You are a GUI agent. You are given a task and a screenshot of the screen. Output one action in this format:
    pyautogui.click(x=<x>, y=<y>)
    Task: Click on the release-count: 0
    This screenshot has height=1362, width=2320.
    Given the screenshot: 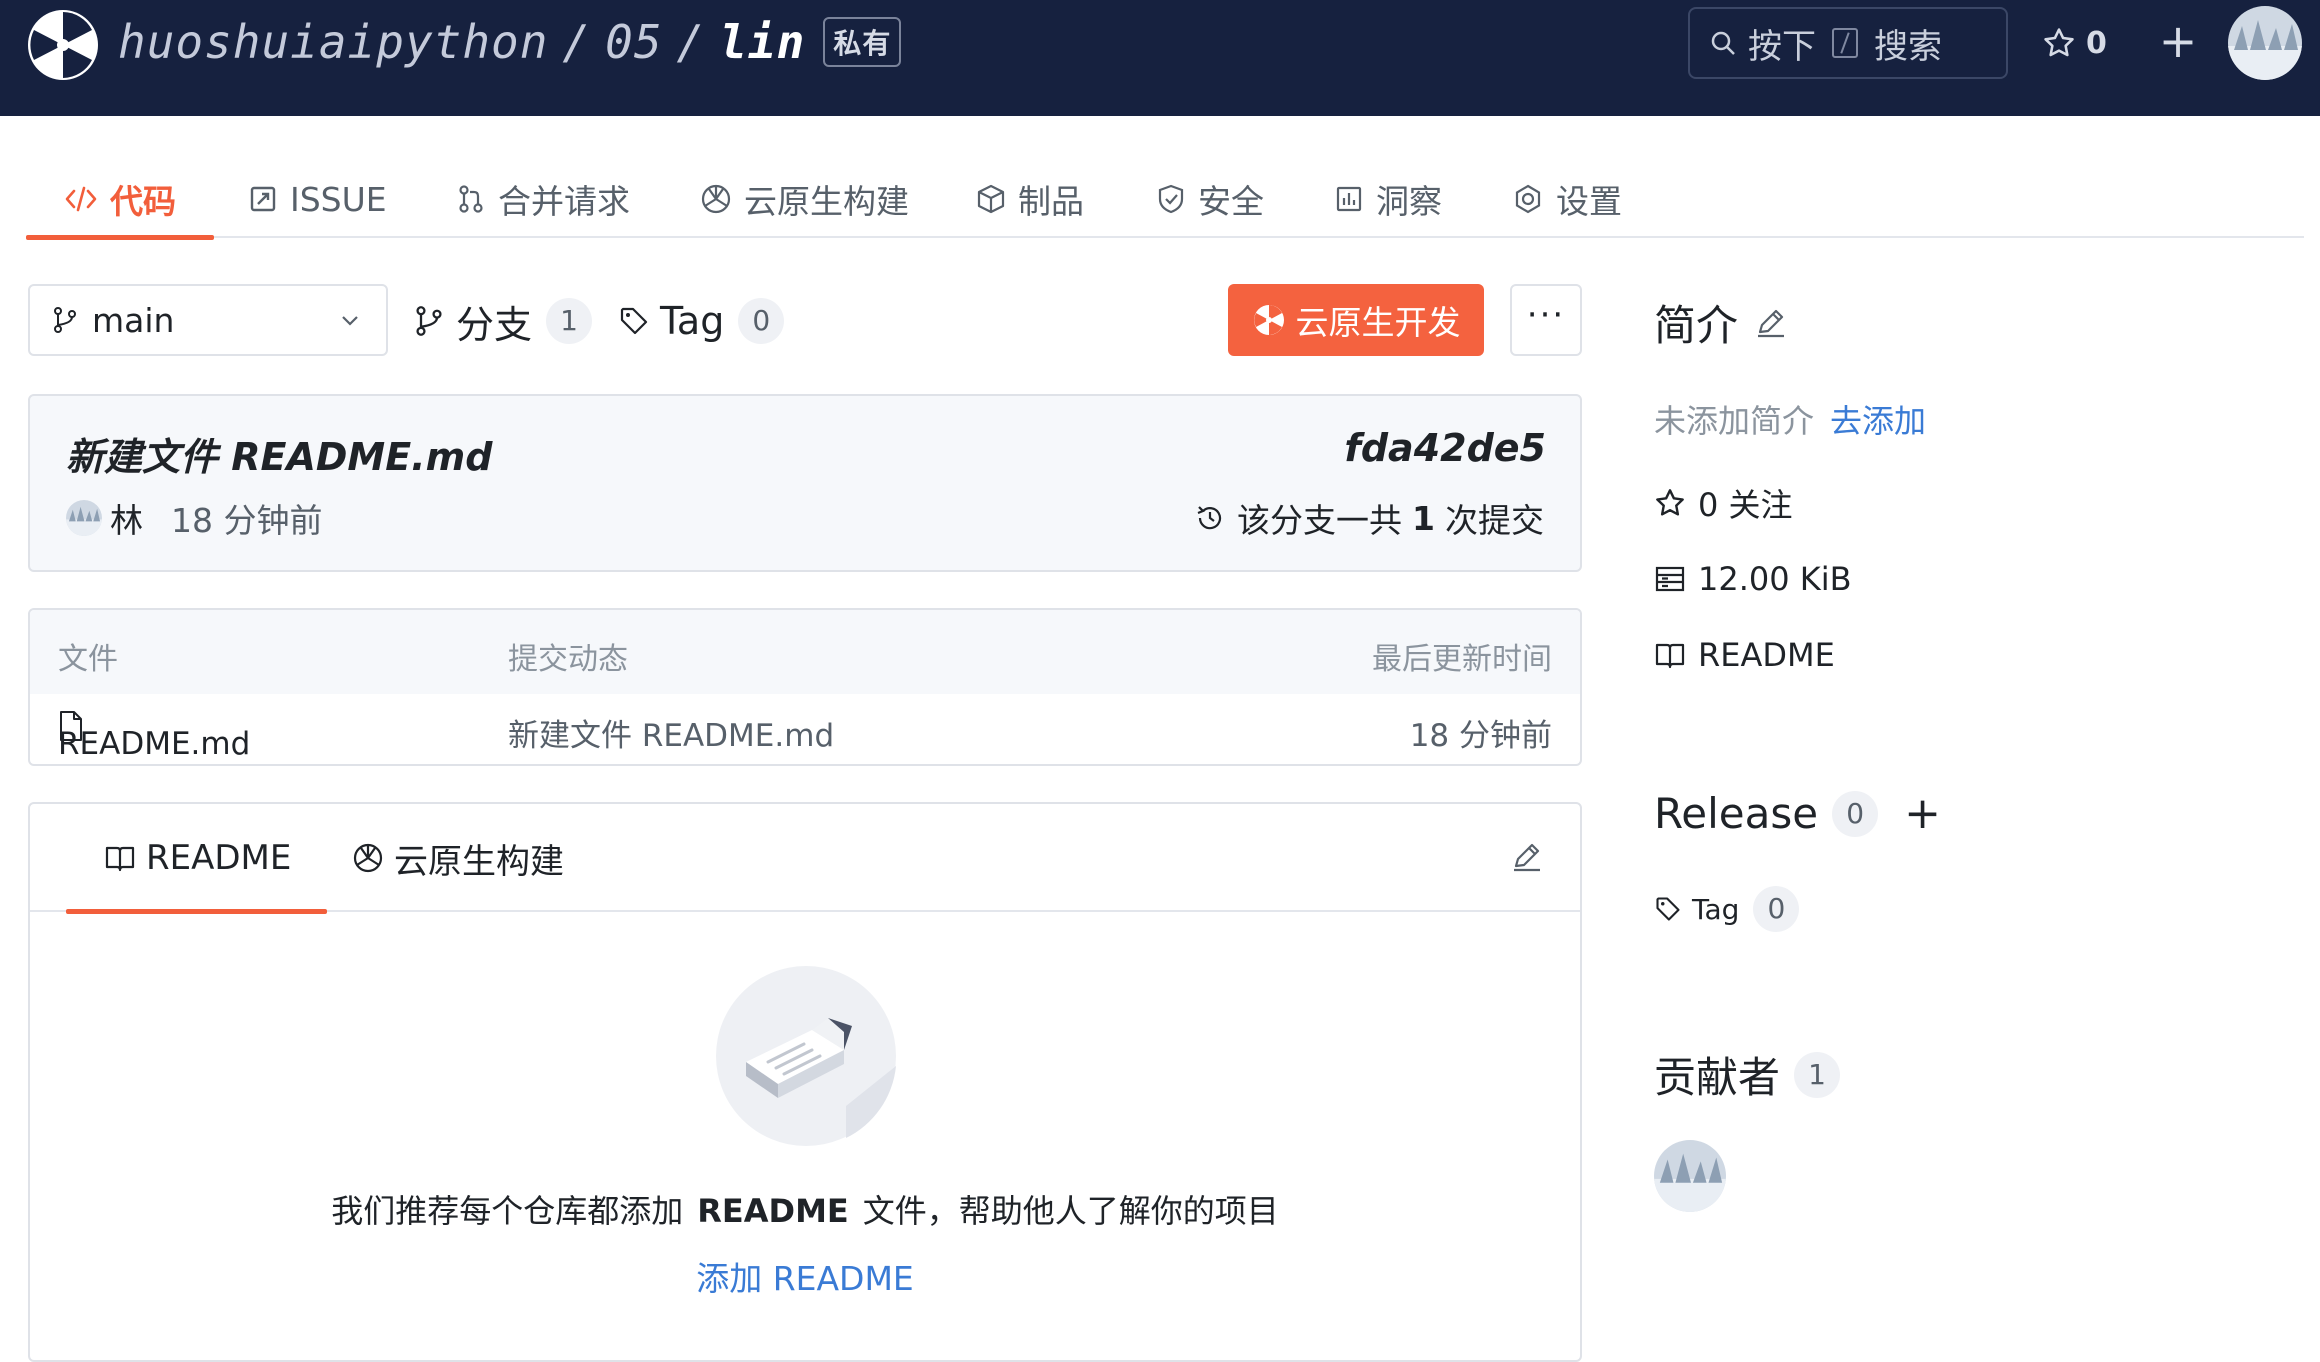 What is the action you would take?
    pyautogui.click(x=1855, y=813)
    